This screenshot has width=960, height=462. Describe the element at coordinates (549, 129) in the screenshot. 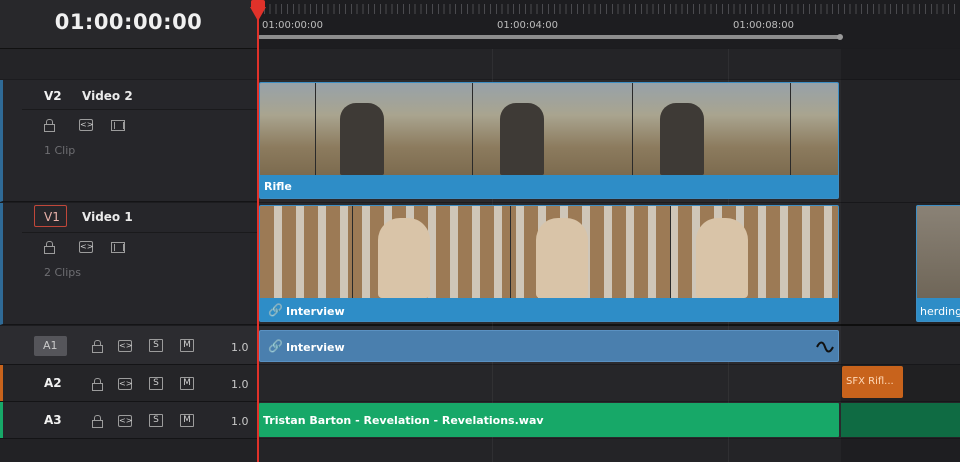

I see `rifle-thumbnails` at that location.